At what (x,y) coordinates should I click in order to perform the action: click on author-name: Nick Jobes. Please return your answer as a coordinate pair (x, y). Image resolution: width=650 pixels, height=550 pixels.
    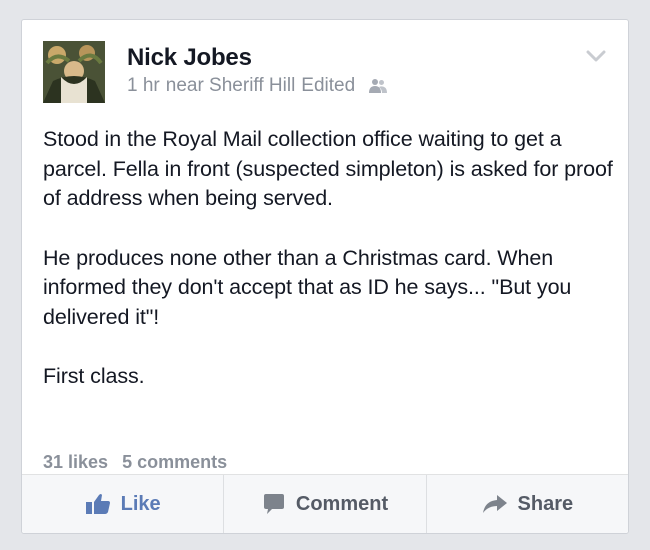
    Looking at the image, I should click on (189, 58).